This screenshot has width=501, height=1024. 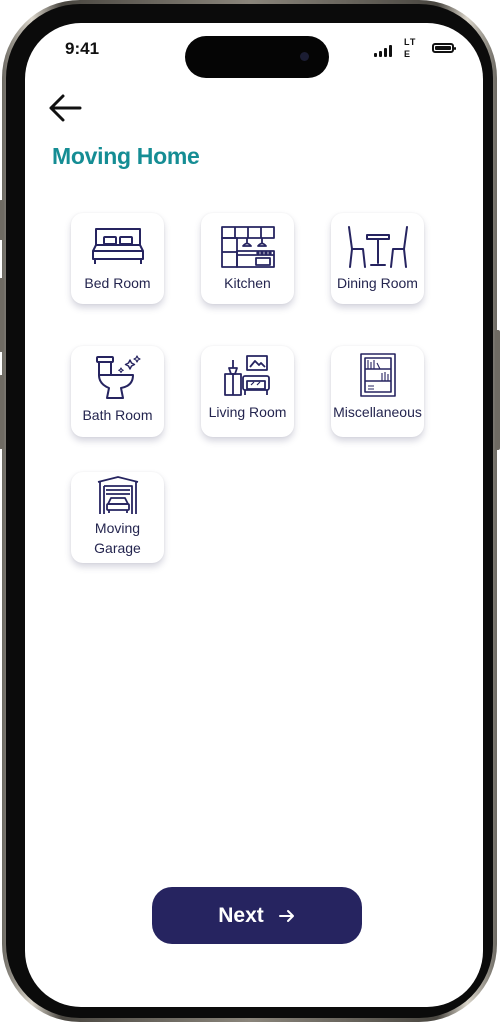 I want to click on room-label: Miscellaneous, so click(x=377, y=412).